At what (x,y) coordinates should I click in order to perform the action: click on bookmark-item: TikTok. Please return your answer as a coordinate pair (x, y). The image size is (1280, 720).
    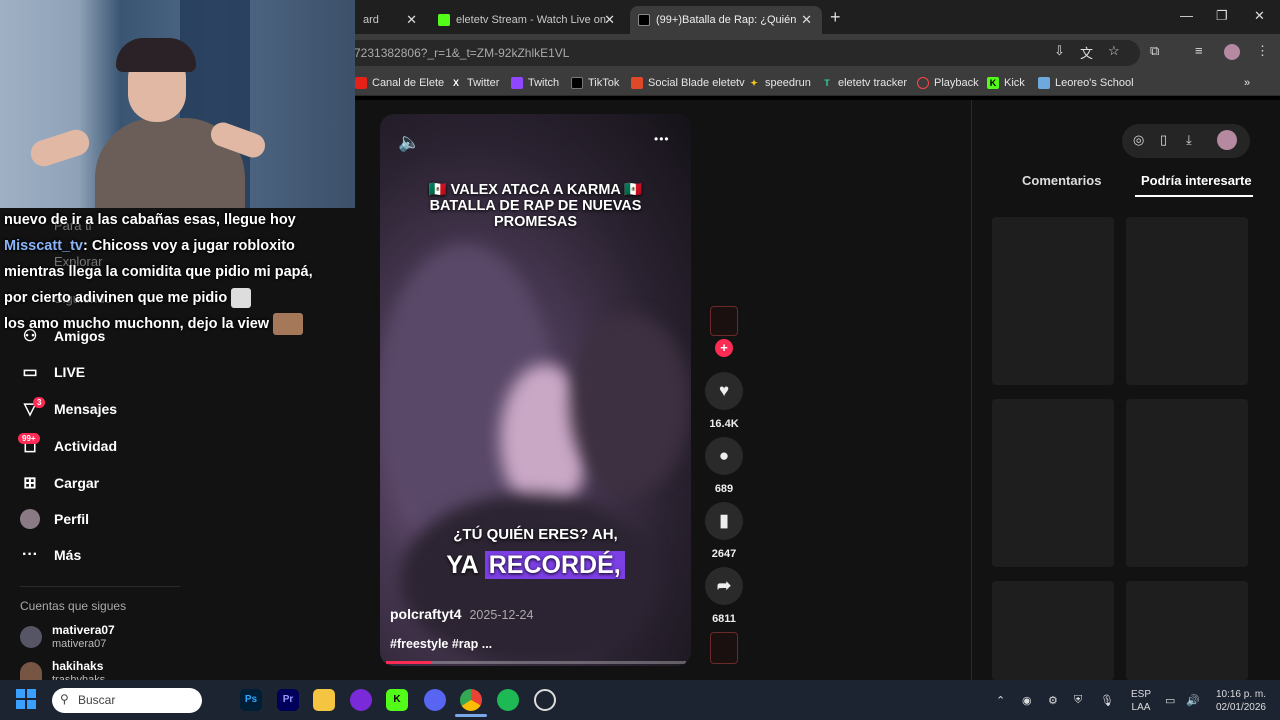
    Looking at the image, I should click on (595, 83).